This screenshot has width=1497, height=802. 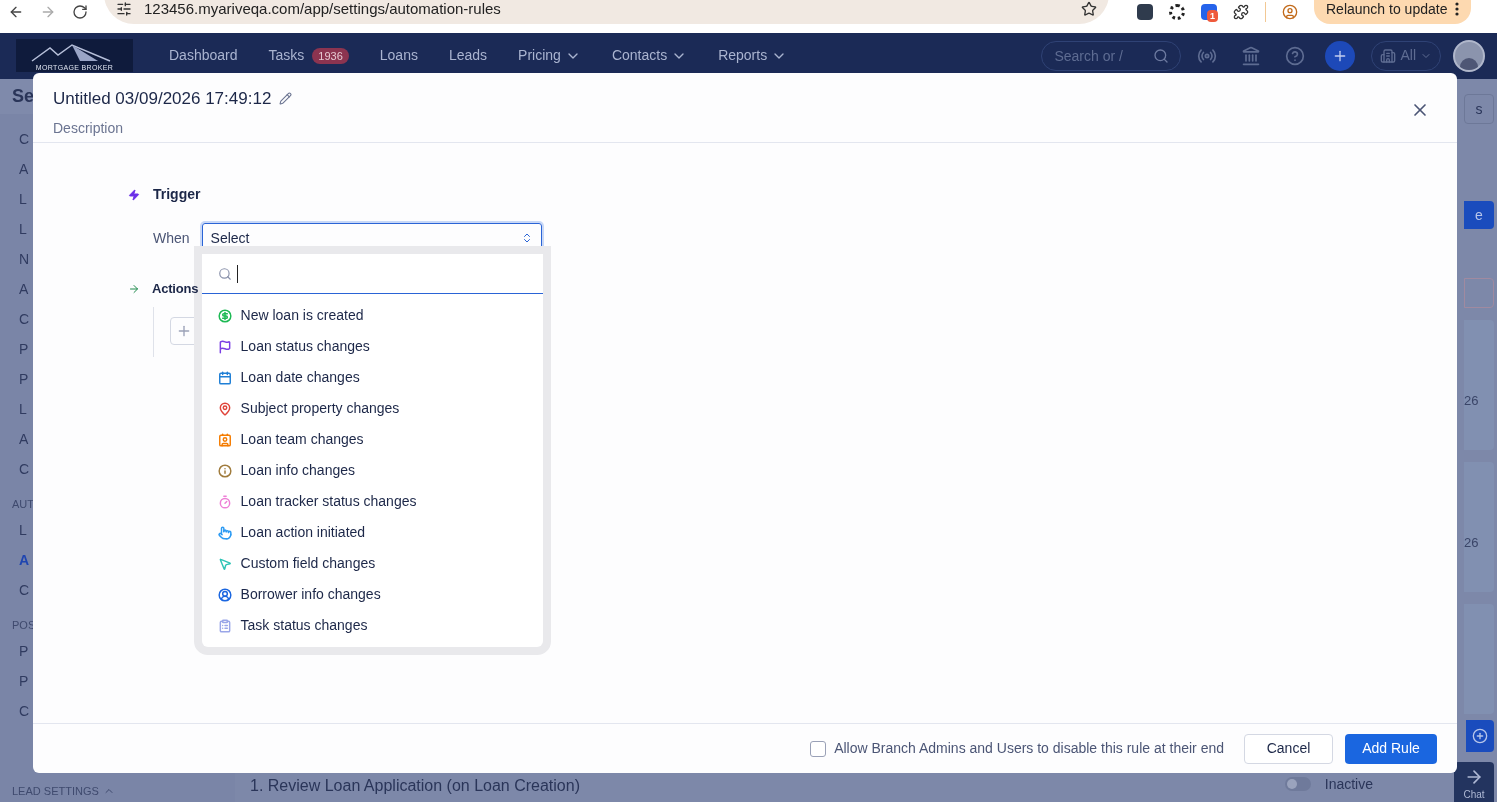 What do you see at coordinates (1388, 55) in the screenshot?
I see `building-icon` at bounding box center [1388, 55].